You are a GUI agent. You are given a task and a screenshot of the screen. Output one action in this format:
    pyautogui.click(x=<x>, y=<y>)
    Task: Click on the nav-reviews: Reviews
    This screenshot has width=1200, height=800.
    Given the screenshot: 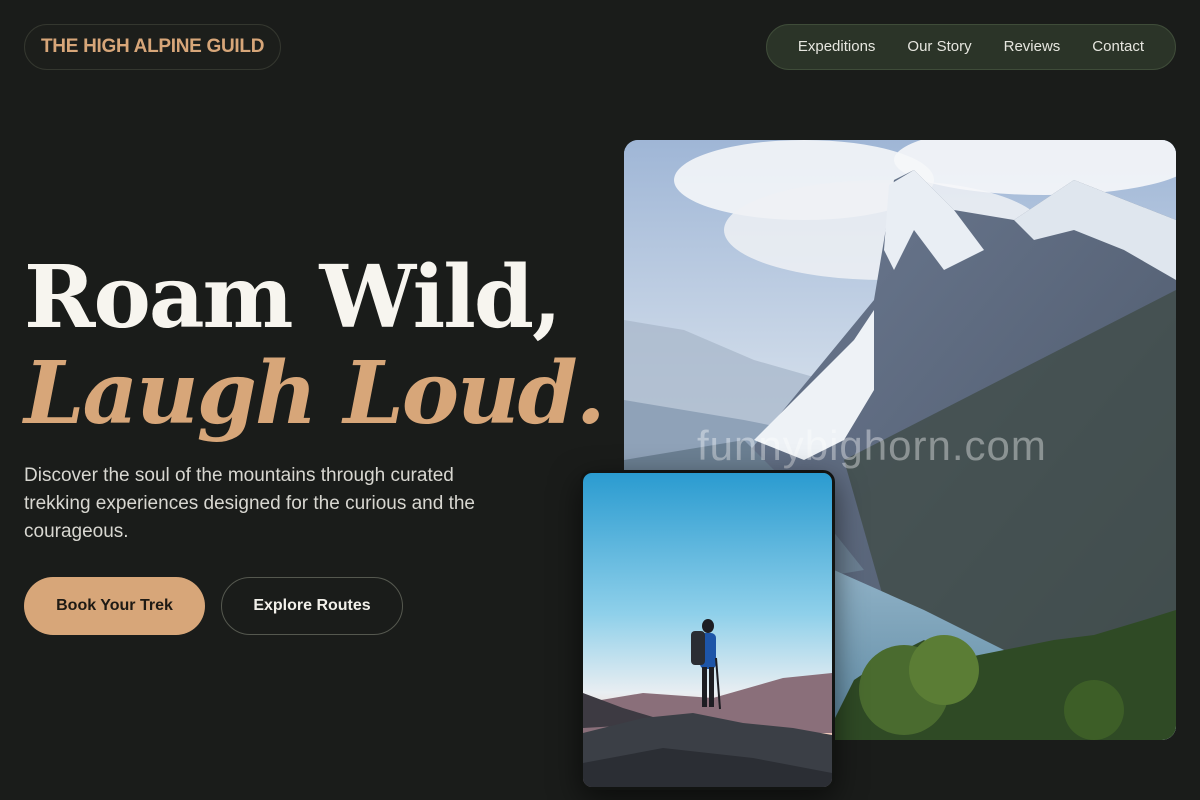 What is the action you would take?
    pyautogui.click(x=1032, y=47)
    